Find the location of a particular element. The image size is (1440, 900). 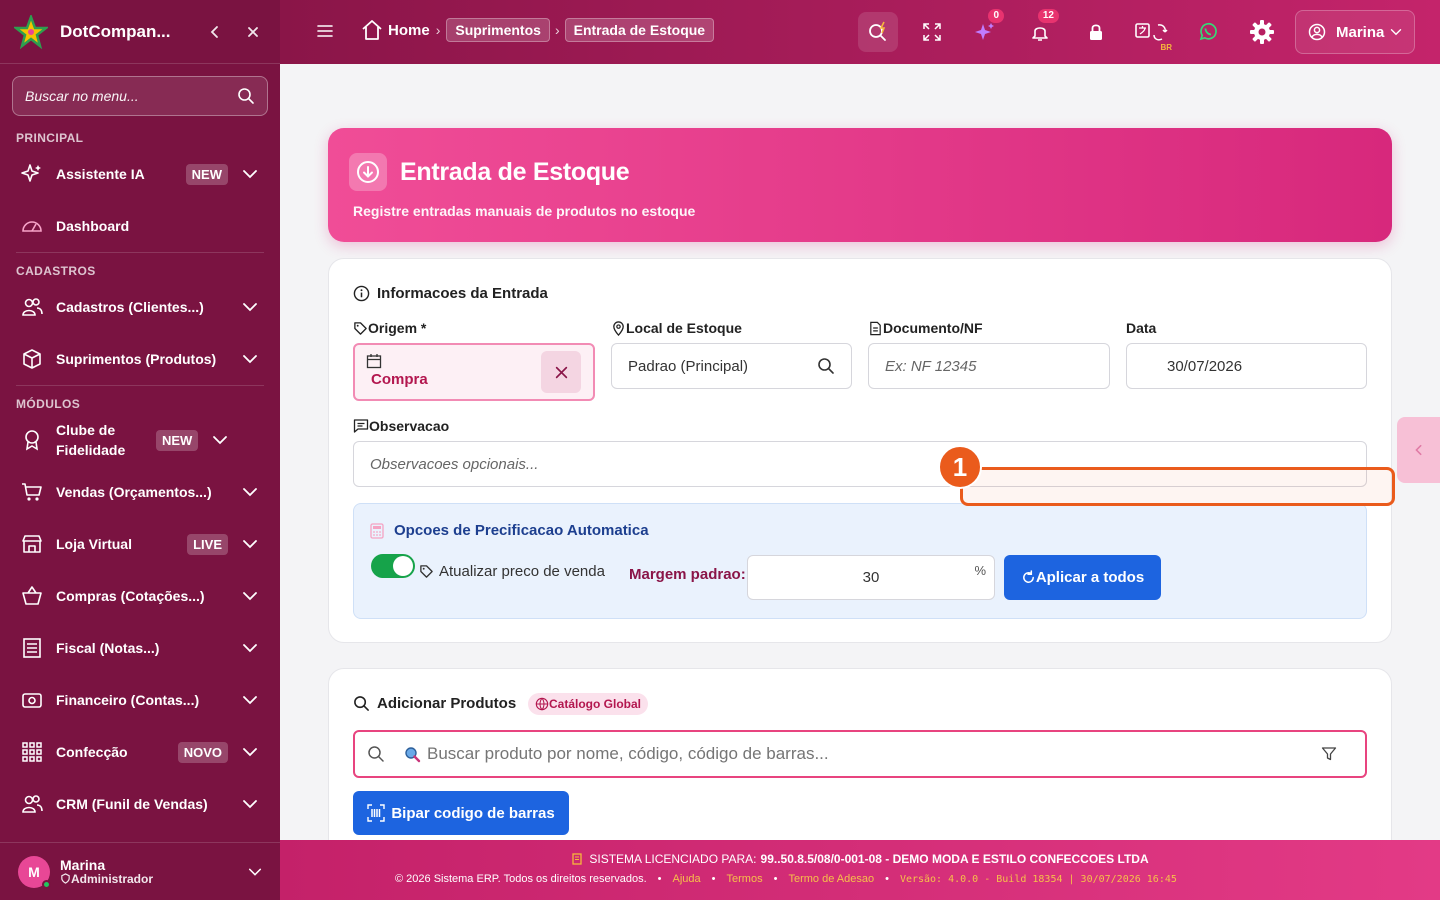

sidebar-item-suprimentos: Suprimentos (Produtos) is located at coordinates (140, 359).